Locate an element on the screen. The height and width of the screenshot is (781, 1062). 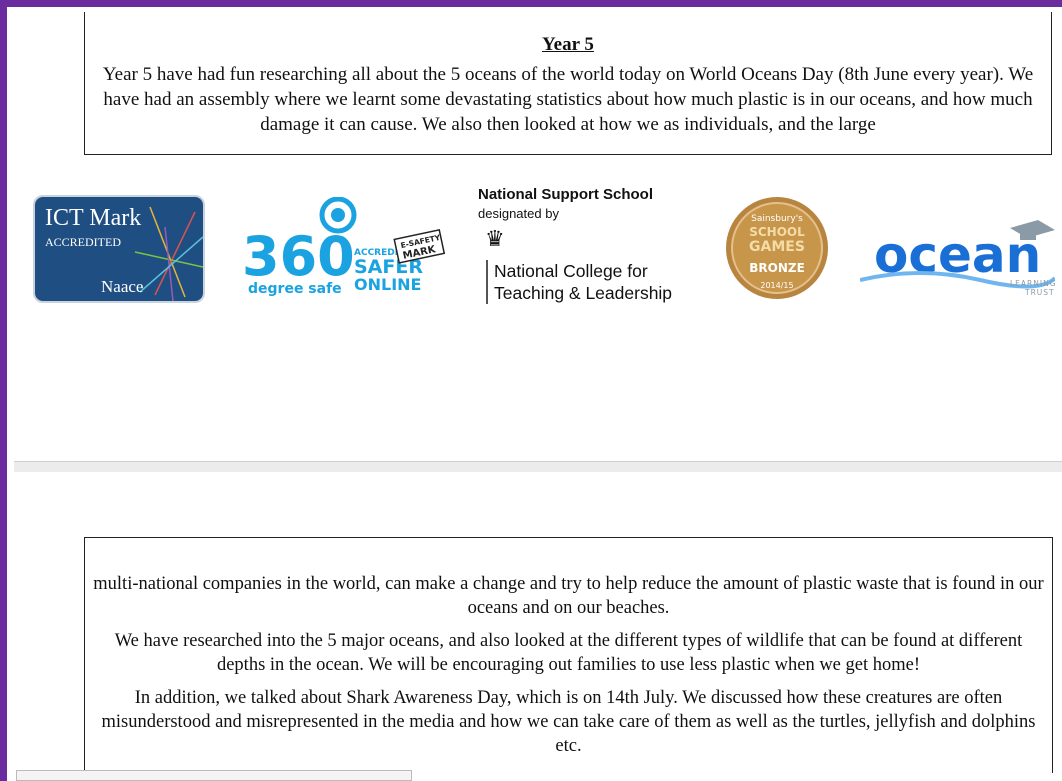
school-games-bronze-logo: Sainsbury's SCHOOL GAMES BRONZE 2014/15 is located at coordinates (777, 248).